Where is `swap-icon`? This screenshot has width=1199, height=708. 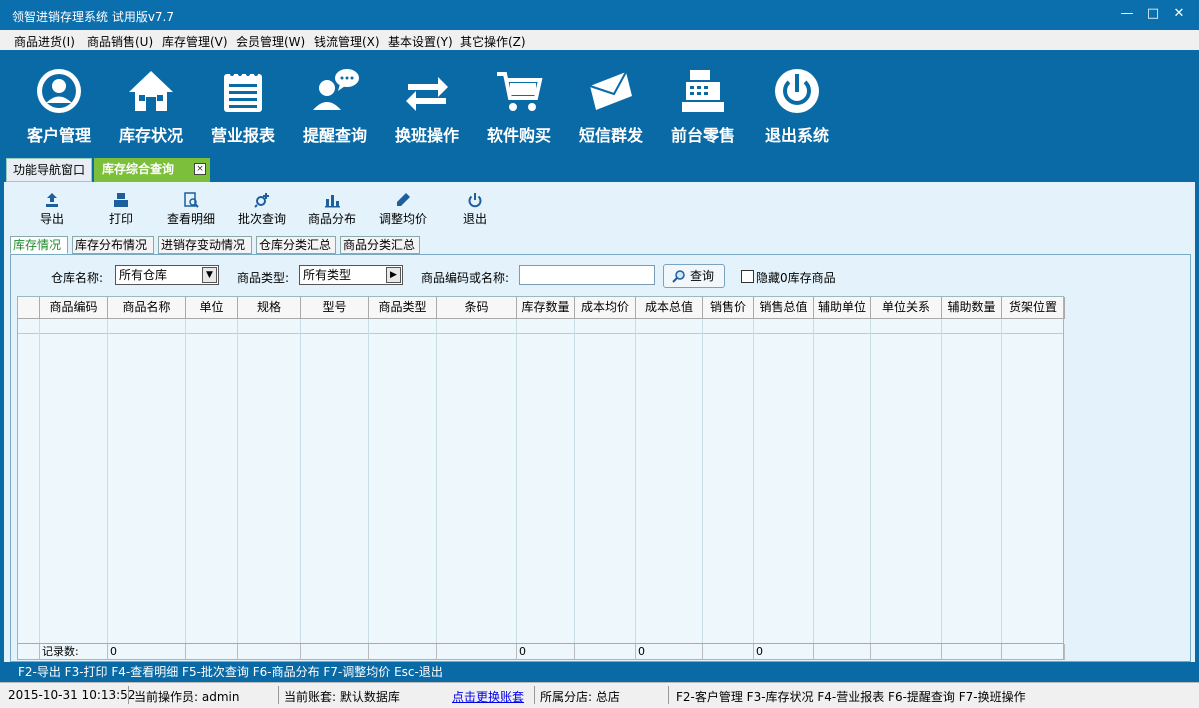
swap-icon is located at coordinates (427, 94).